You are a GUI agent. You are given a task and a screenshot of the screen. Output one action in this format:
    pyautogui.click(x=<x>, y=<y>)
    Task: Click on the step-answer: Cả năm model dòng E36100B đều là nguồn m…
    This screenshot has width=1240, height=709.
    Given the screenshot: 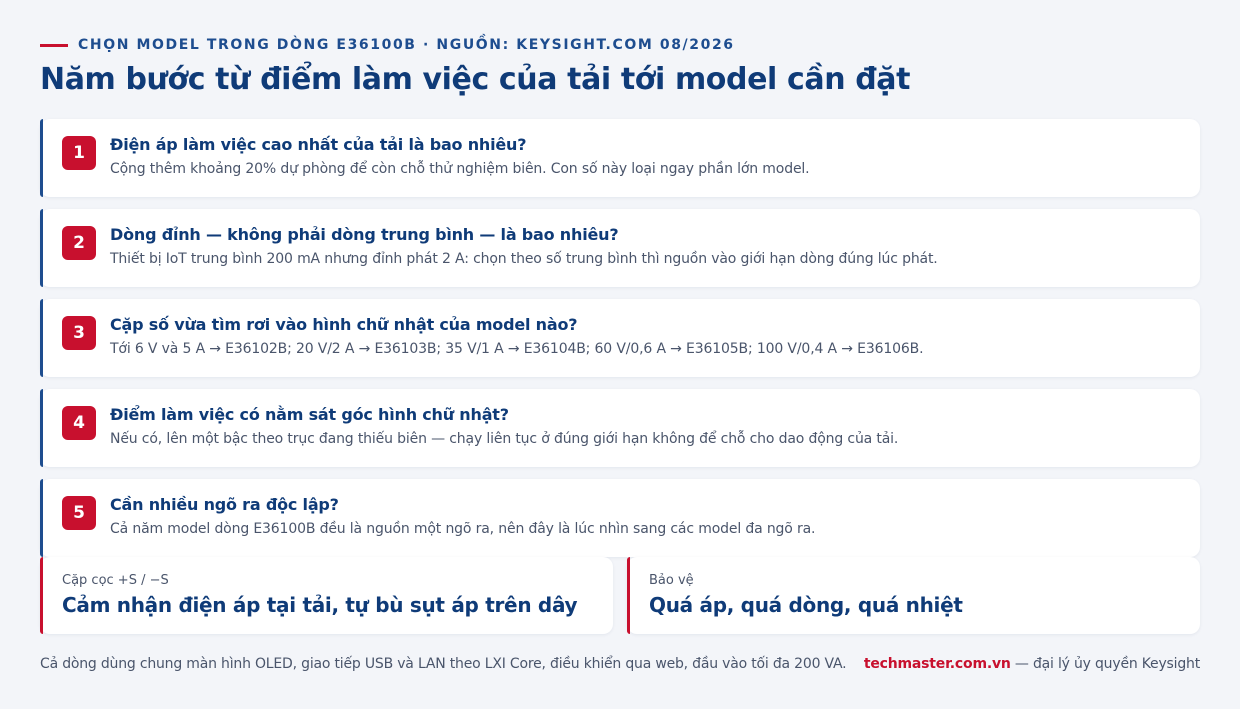 What is the action you would take?
    pyautogui.click(x=463, y=529)
    